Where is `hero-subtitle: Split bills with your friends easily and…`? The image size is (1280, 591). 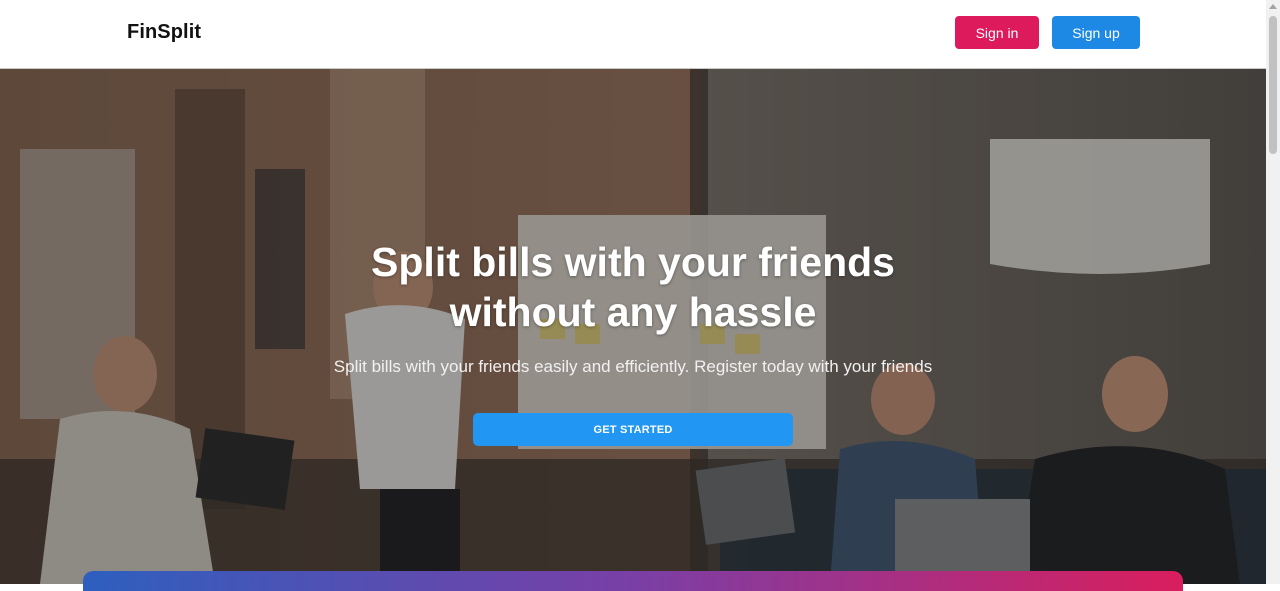 hero-subtitle: Split bills with your friends easily and… is located at coordinates (633, 366).